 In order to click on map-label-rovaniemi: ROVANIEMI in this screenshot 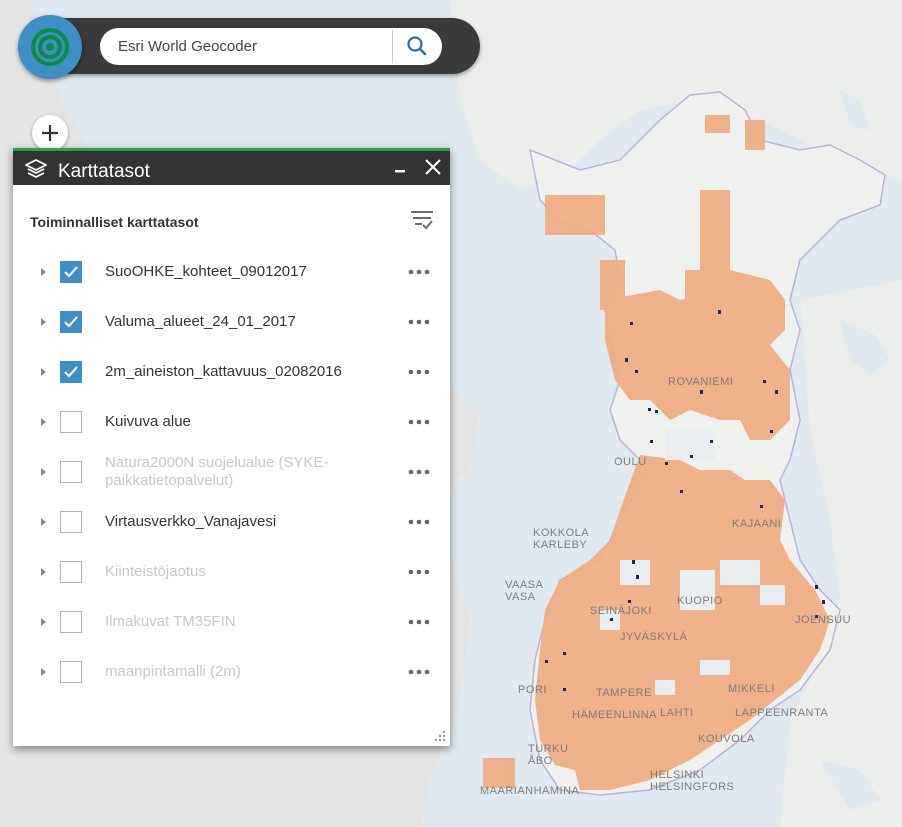, I will do `click(700, 382)`.